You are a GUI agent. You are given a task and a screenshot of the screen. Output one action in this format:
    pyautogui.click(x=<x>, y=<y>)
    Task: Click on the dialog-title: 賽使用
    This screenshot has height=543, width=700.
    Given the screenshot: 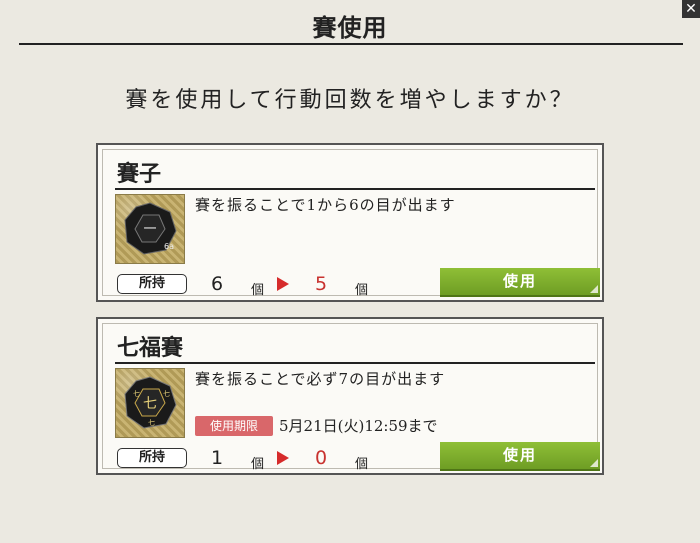 What is the action you would take?
    pyautogui.click(x=350, y=27)
    